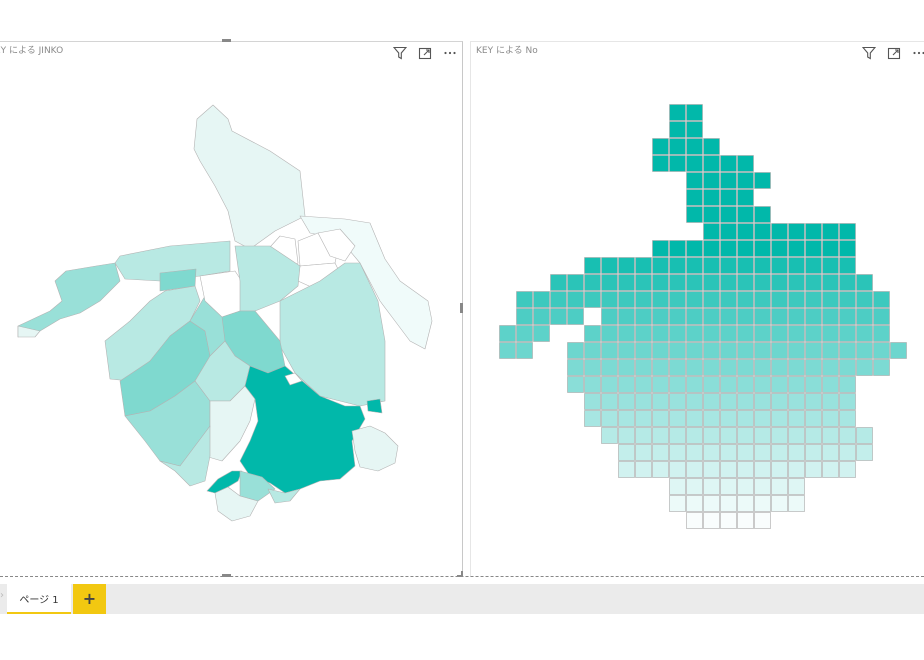 This screenshot has height=660, width=924. What do you see at coordinates (869, 53) in the screenshot?
I see `filter-icon` at bounding box center [869, 53].